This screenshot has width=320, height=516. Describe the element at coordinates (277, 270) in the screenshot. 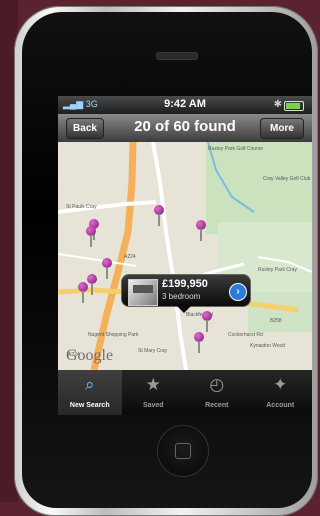

I see `map-label: Ruxley Park Cray` at that location.